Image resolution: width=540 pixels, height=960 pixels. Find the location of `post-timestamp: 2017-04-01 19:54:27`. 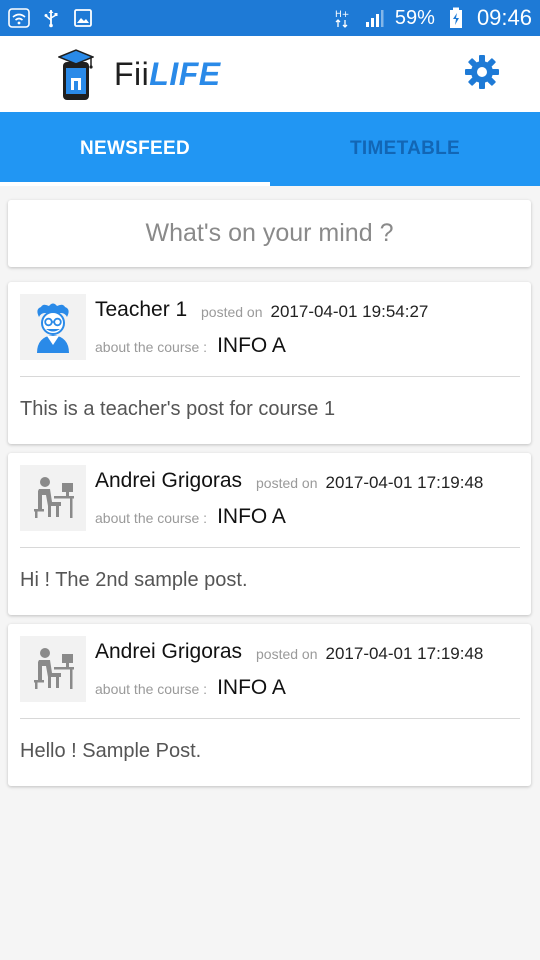

post-timestamp: 2017-04-01 19:54:27 is located at coordinates (349, 311).